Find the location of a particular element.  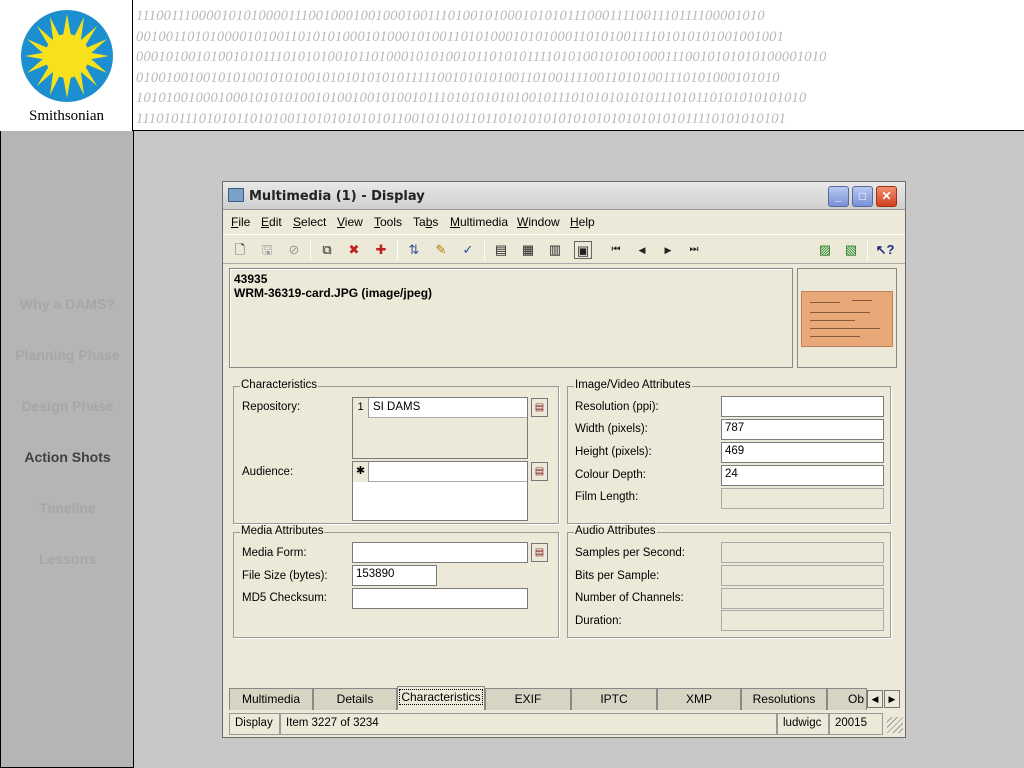

new-icon: 🗋 is located at coordinates (240, 250).